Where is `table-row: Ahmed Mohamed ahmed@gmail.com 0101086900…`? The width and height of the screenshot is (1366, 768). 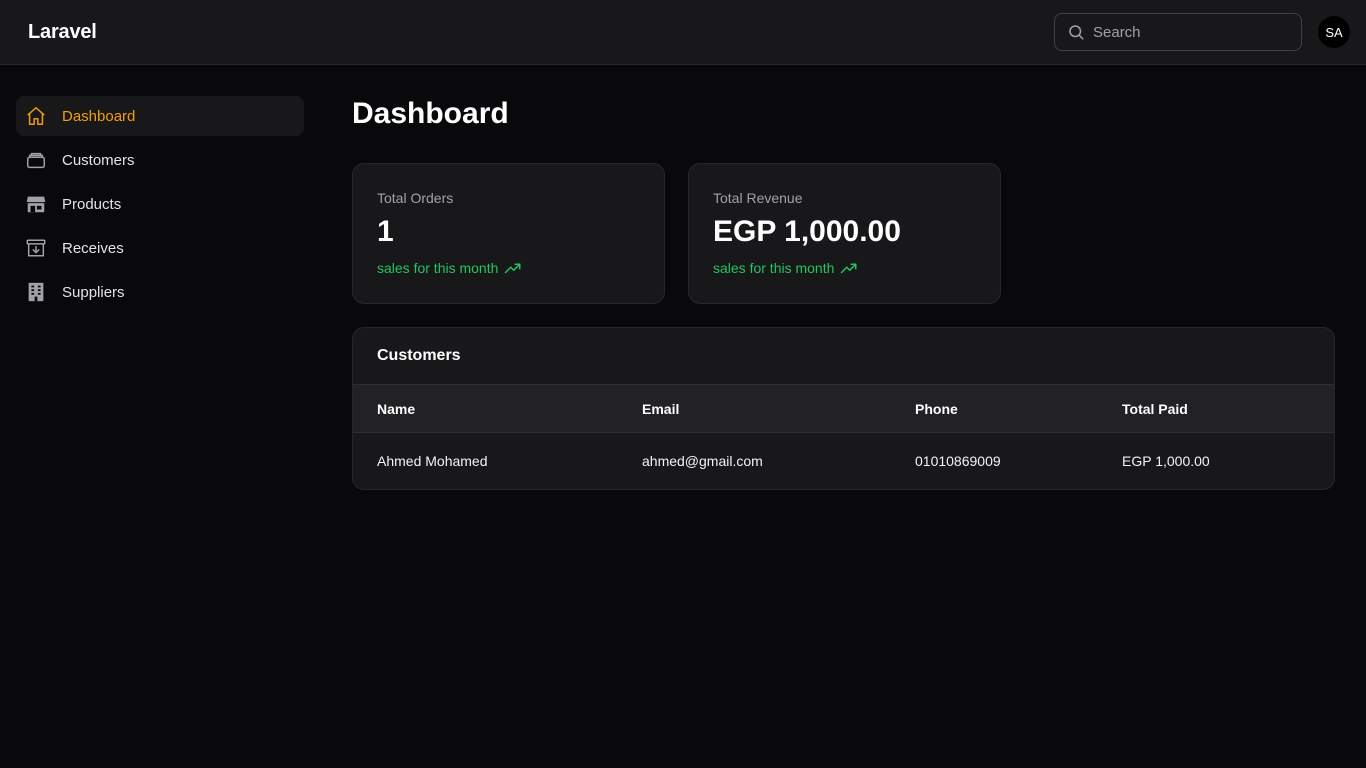
table-row: Ahmed Mohamed ahmed@gmail.com 0101086900… is located at coordinates (843, 461).